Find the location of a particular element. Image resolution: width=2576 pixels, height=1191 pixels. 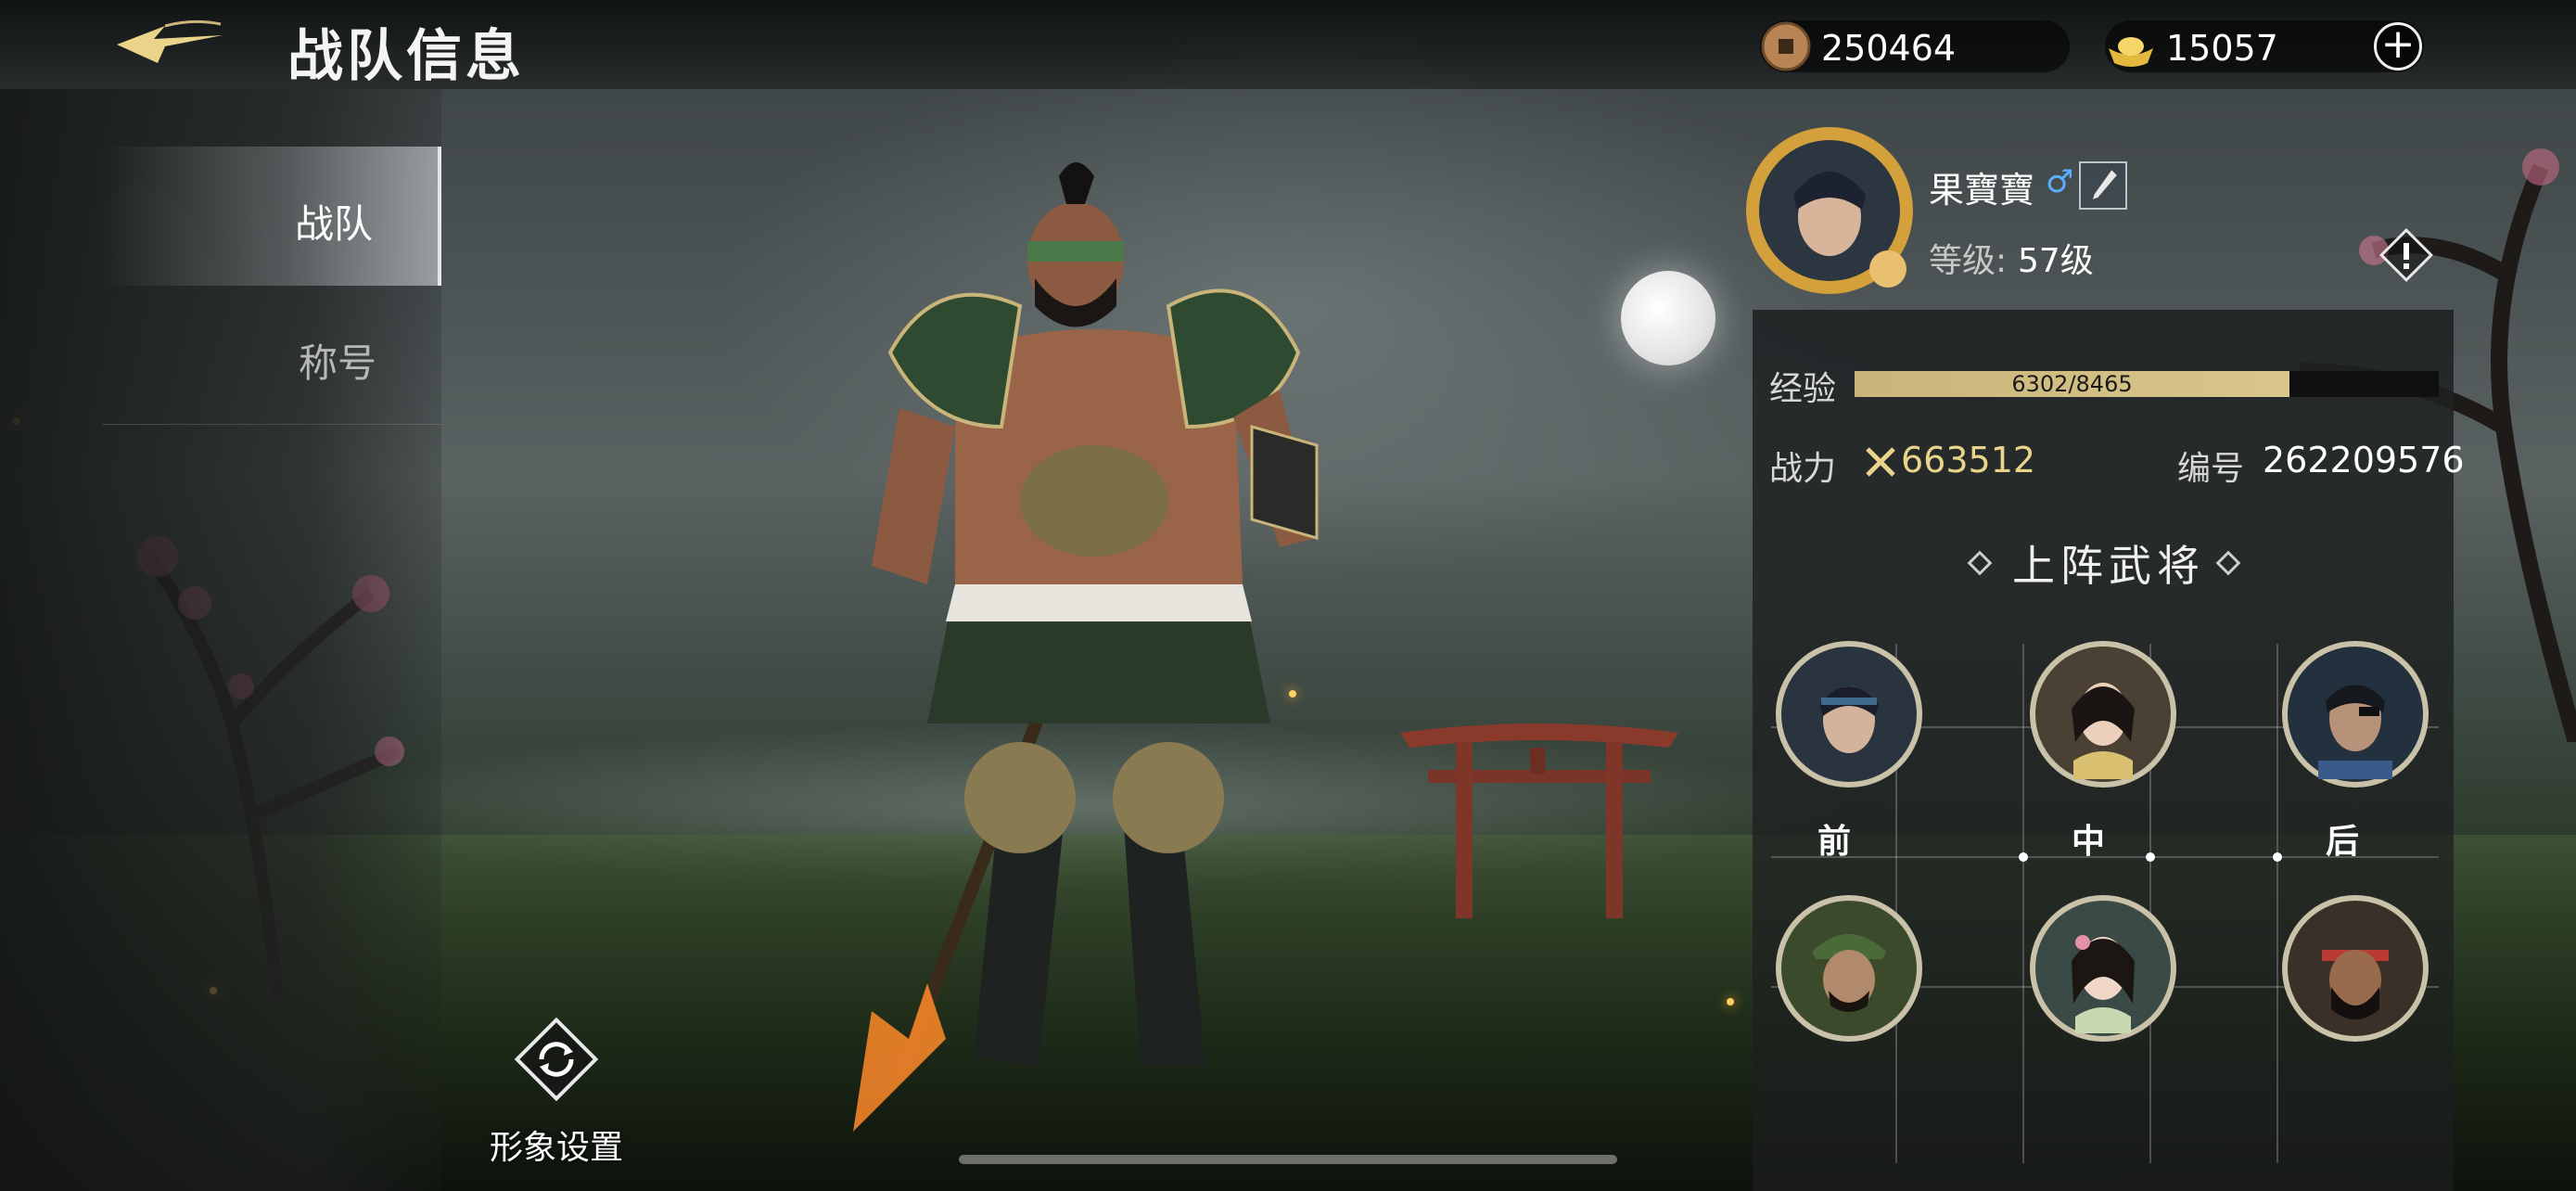

general-slot-middle-top is located at coordinates (2103, 714).